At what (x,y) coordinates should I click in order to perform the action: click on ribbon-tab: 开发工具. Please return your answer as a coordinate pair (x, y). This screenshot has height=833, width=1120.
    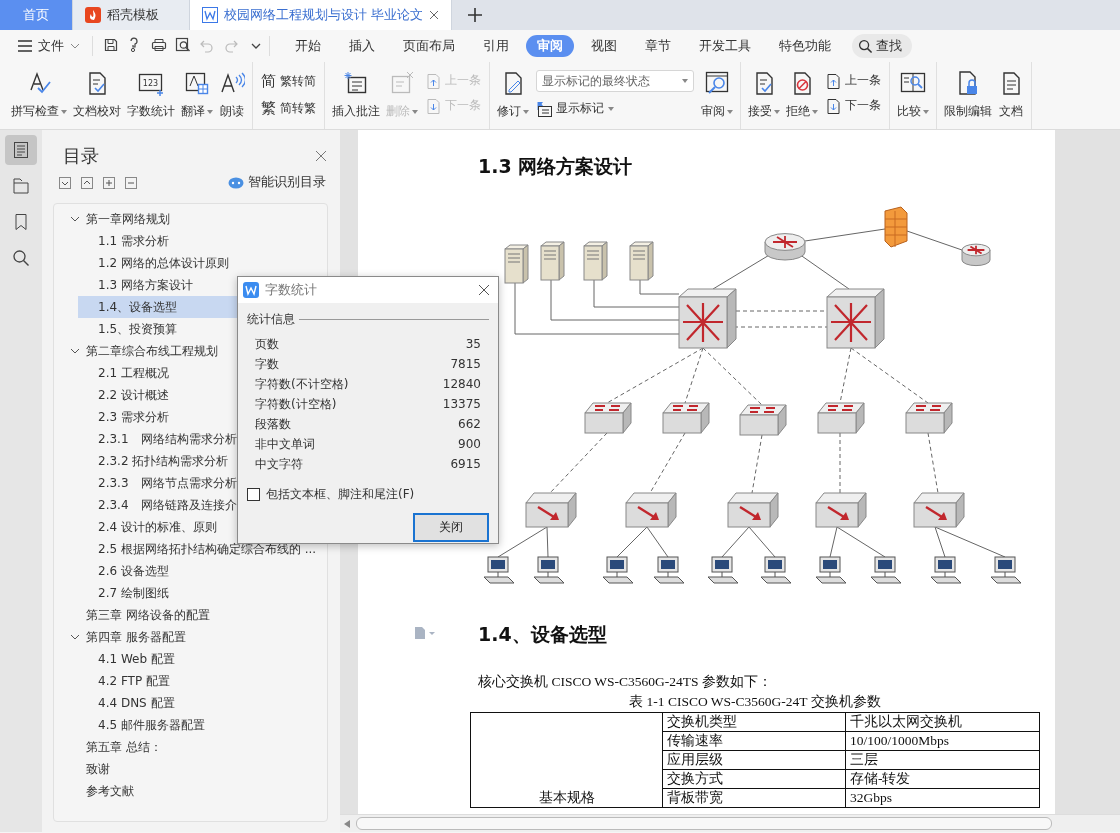
    Looking at the image, I should click on (725, 46).